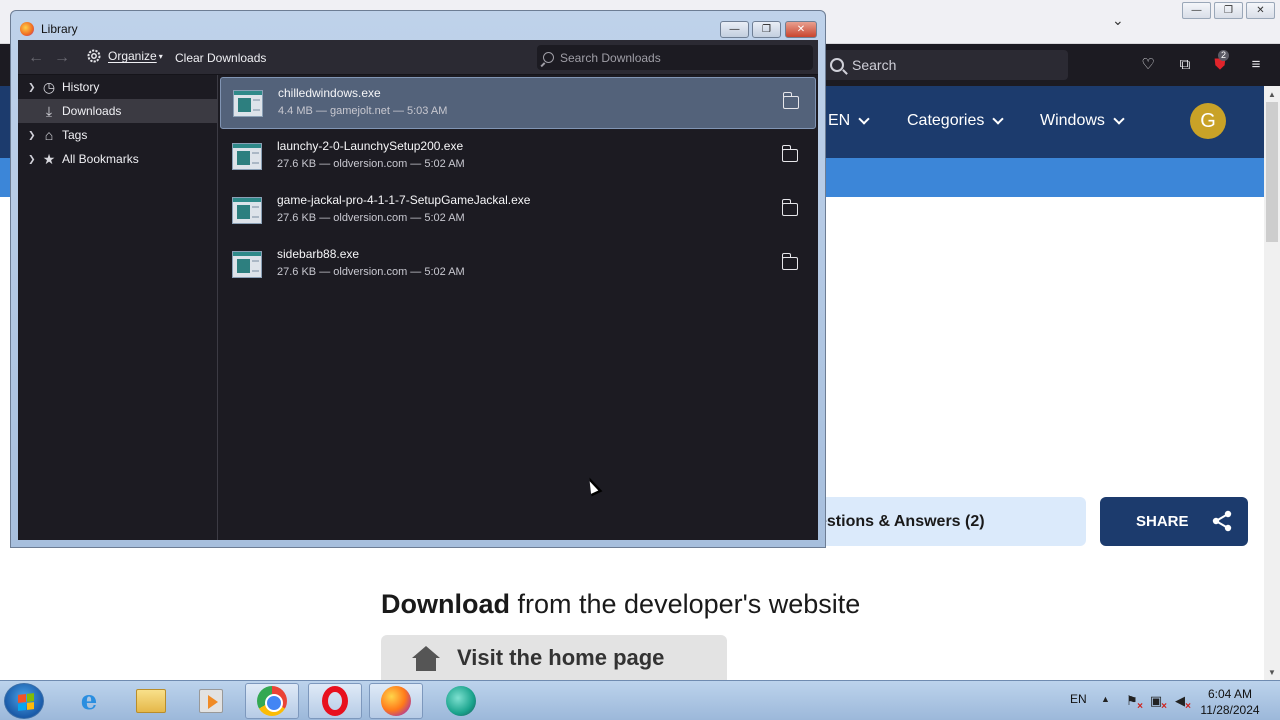 This screenshot has width=1280, height=720. What do you see at coordinates (944, 65) in the screenshot?
I see `browser-search-bar: Search` at bounding box center [944, 65].